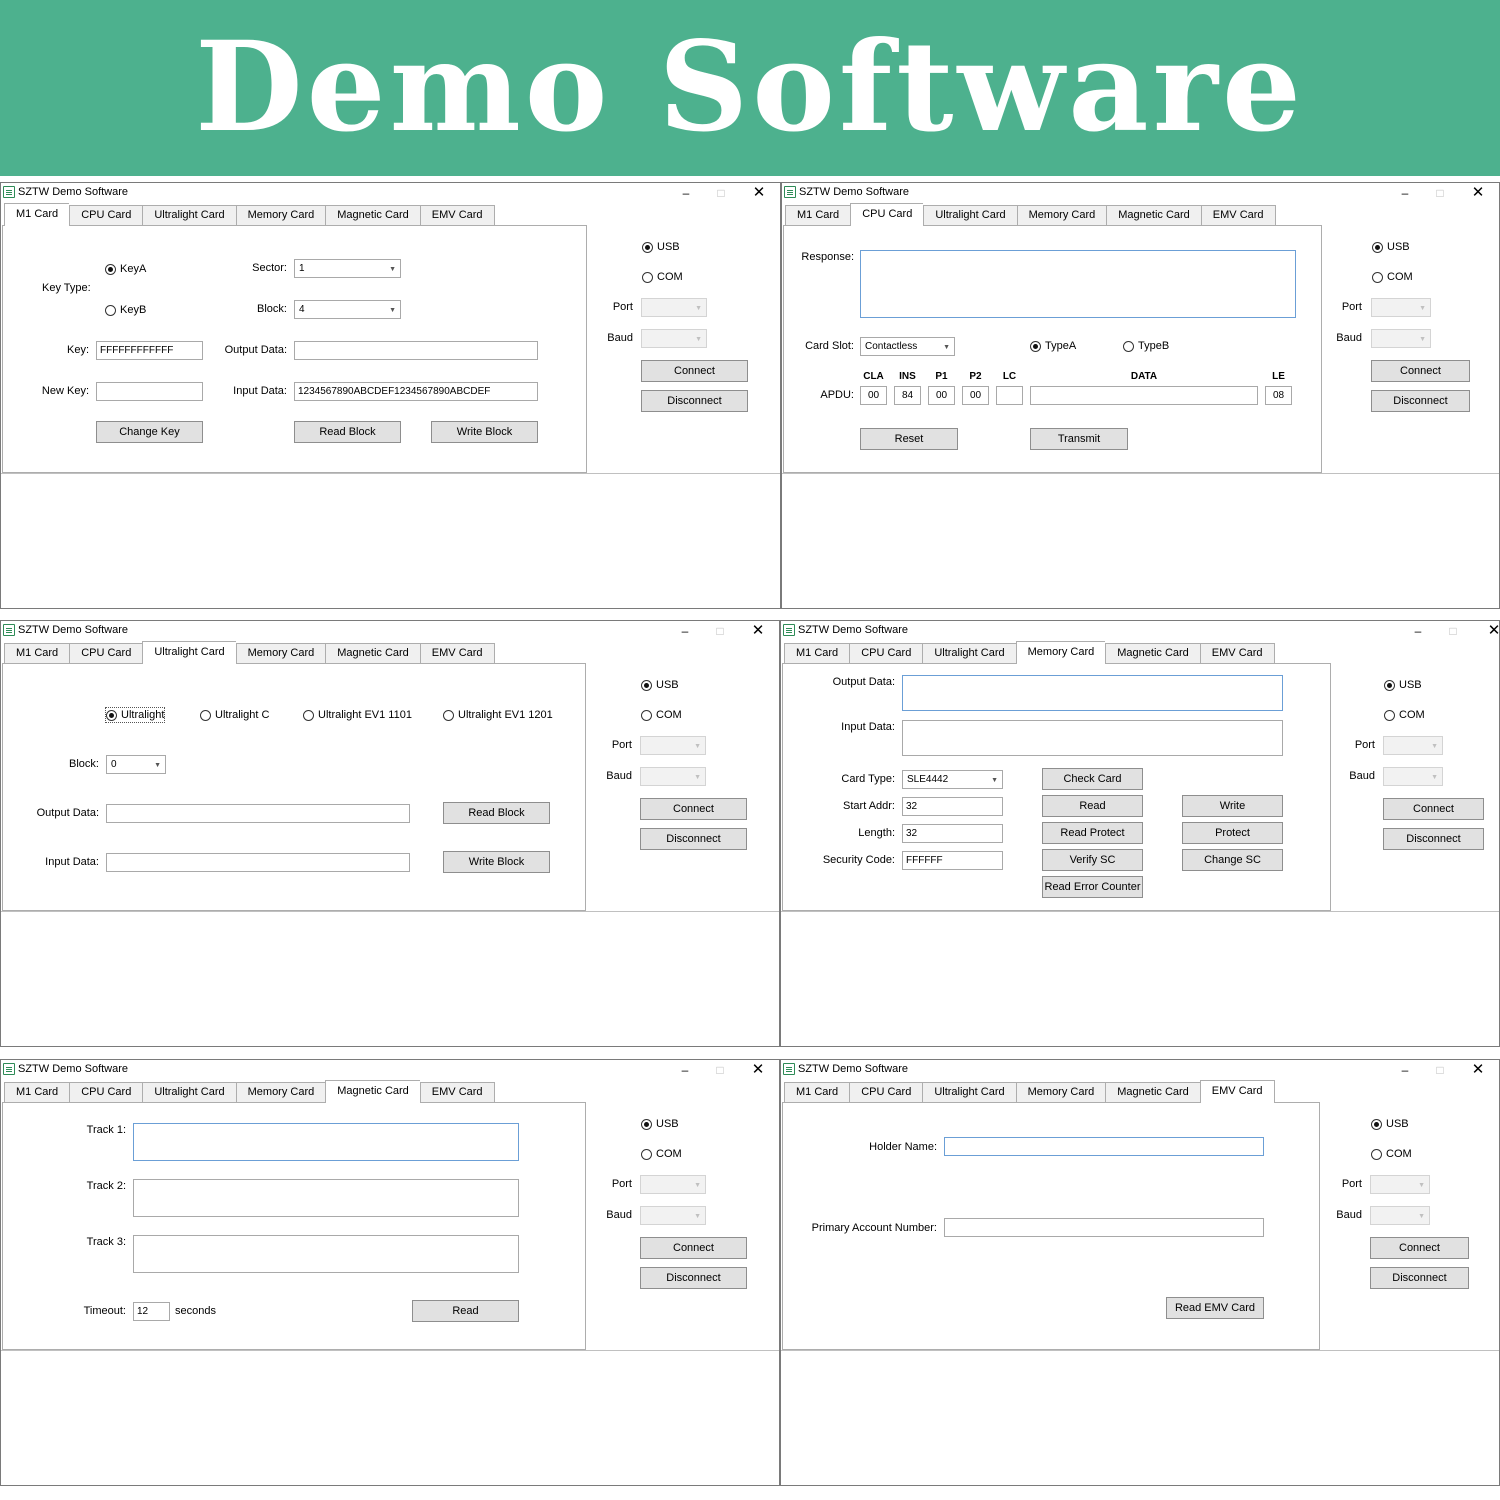 The width and height of the screenshot is (1500, 1500). What do you see at coordinates (907, 395) in the screenshot?
I see `ins-field: 84` at bounding box center [907, 395].